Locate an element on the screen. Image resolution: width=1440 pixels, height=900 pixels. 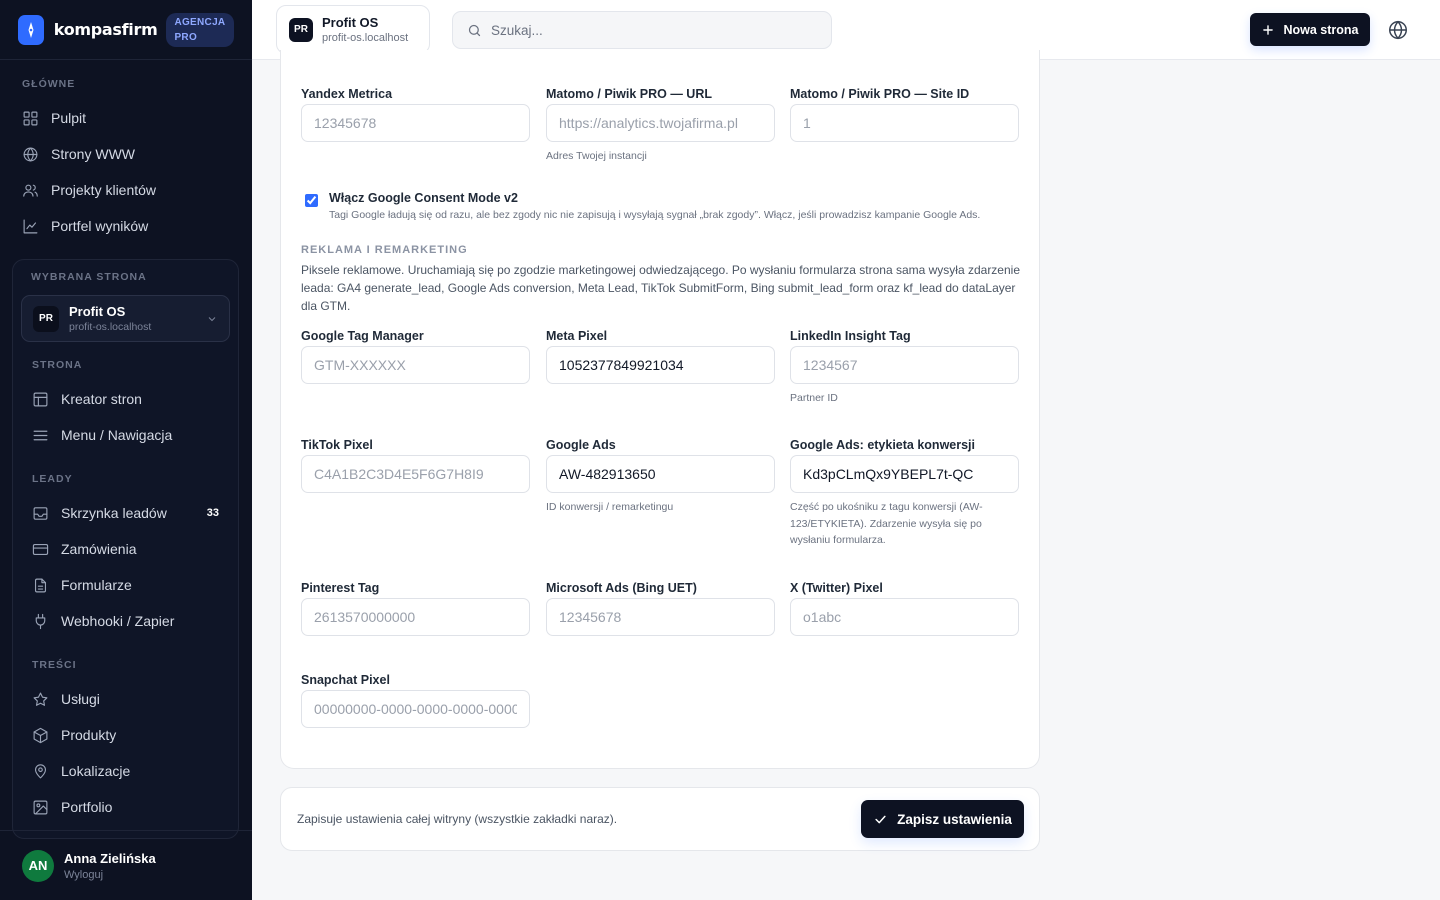
section-label-tresci: TREŚCI is located at coordinates (54, 665).